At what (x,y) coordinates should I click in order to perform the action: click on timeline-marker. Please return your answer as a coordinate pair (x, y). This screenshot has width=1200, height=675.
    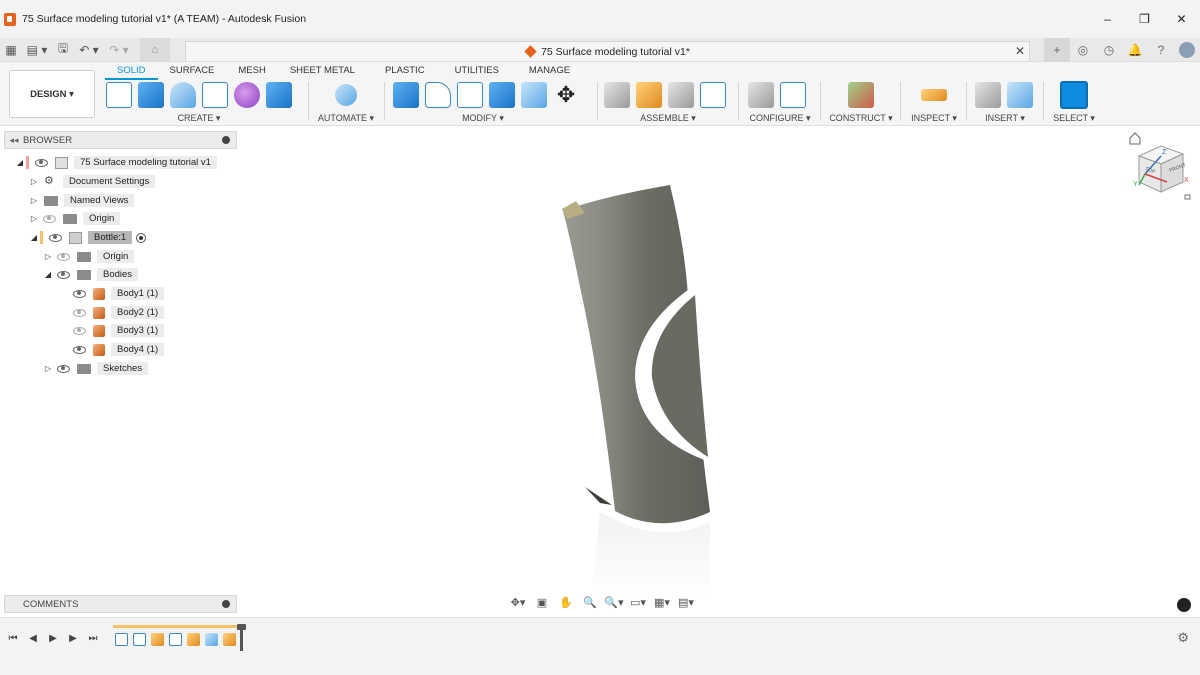
    Looking at the image, I should click on (241, 637).